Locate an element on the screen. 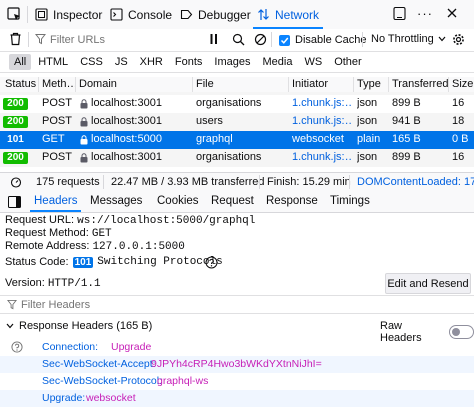  close-icon is located at coordinates (452, 13).